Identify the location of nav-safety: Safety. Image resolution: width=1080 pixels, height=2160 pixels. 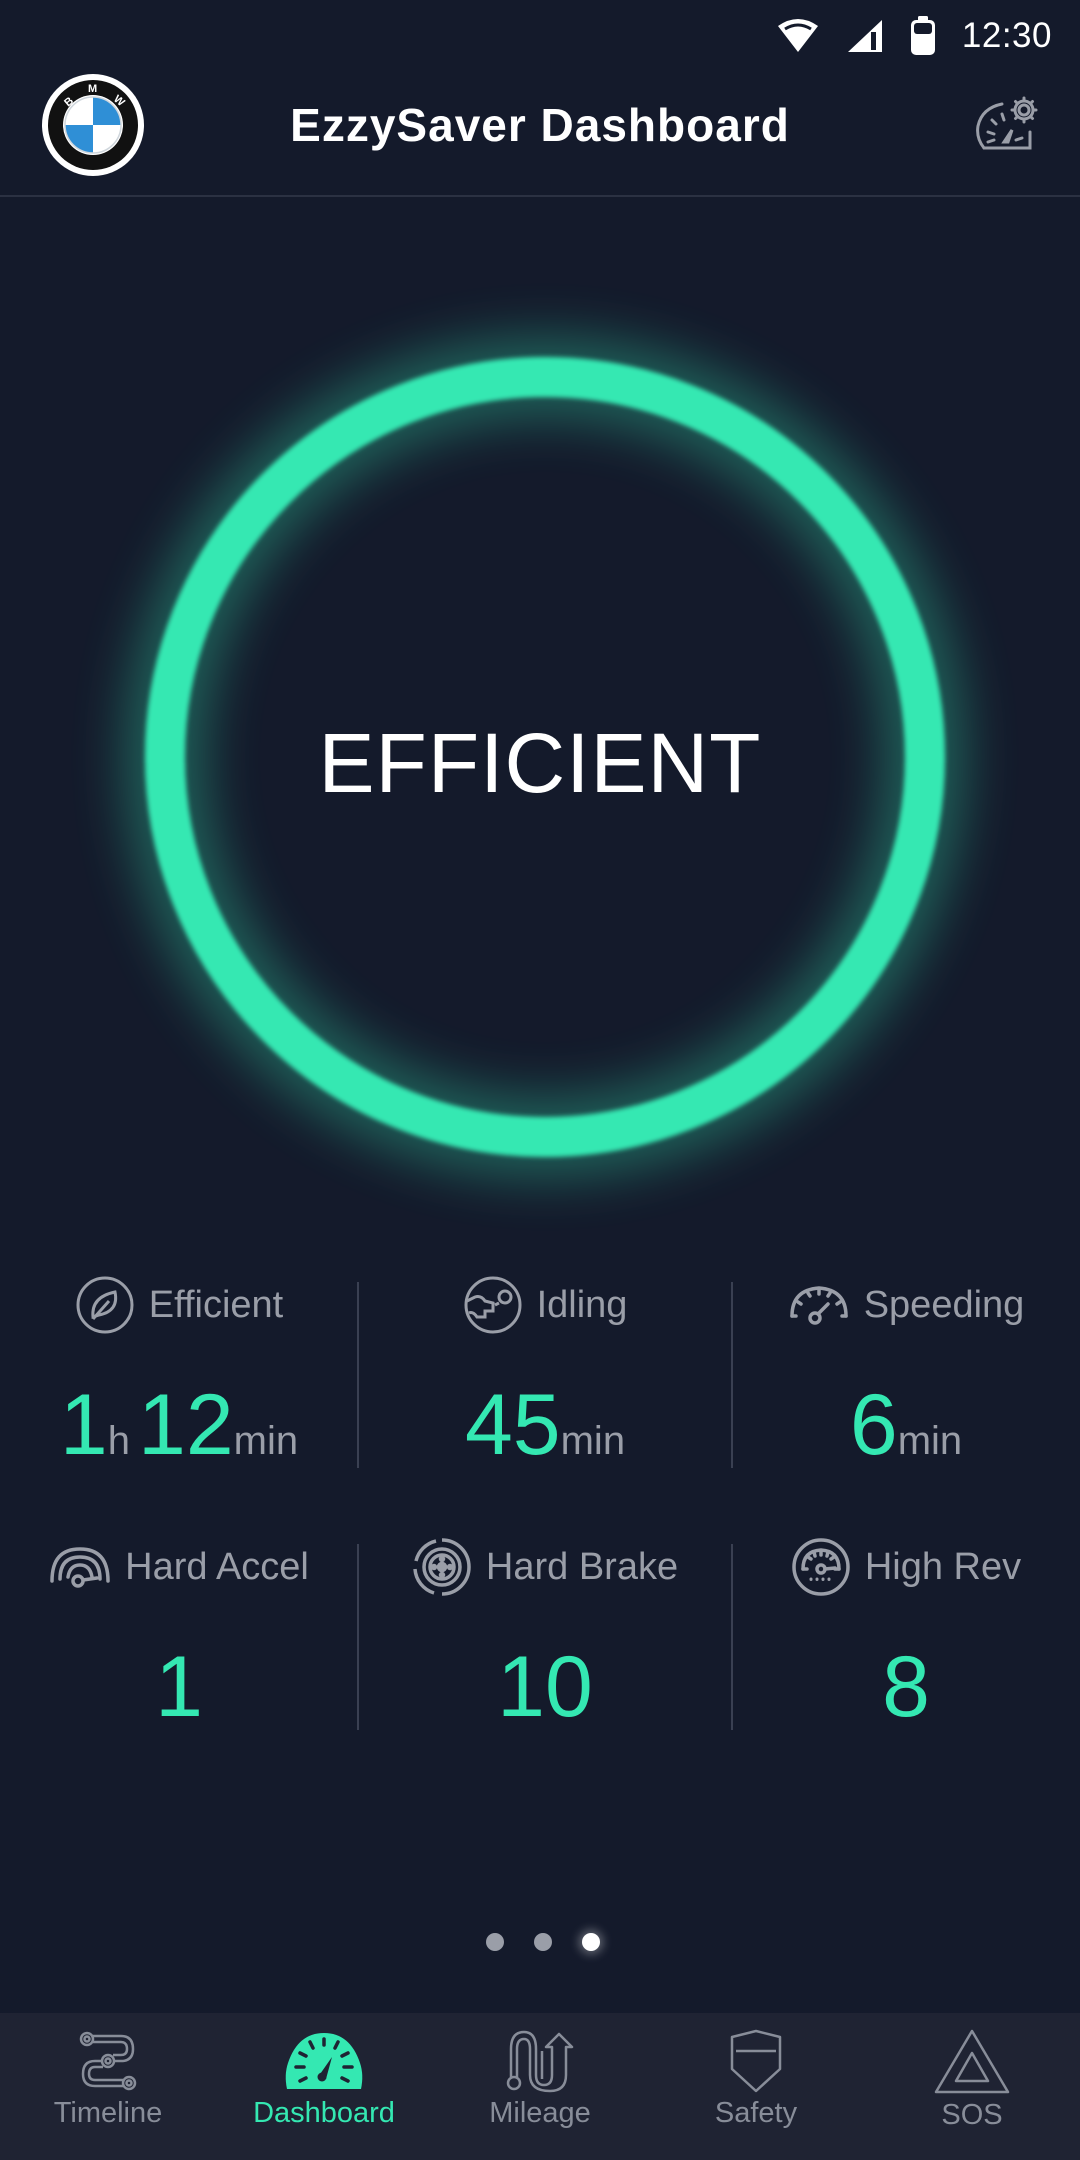
(756, 2086).